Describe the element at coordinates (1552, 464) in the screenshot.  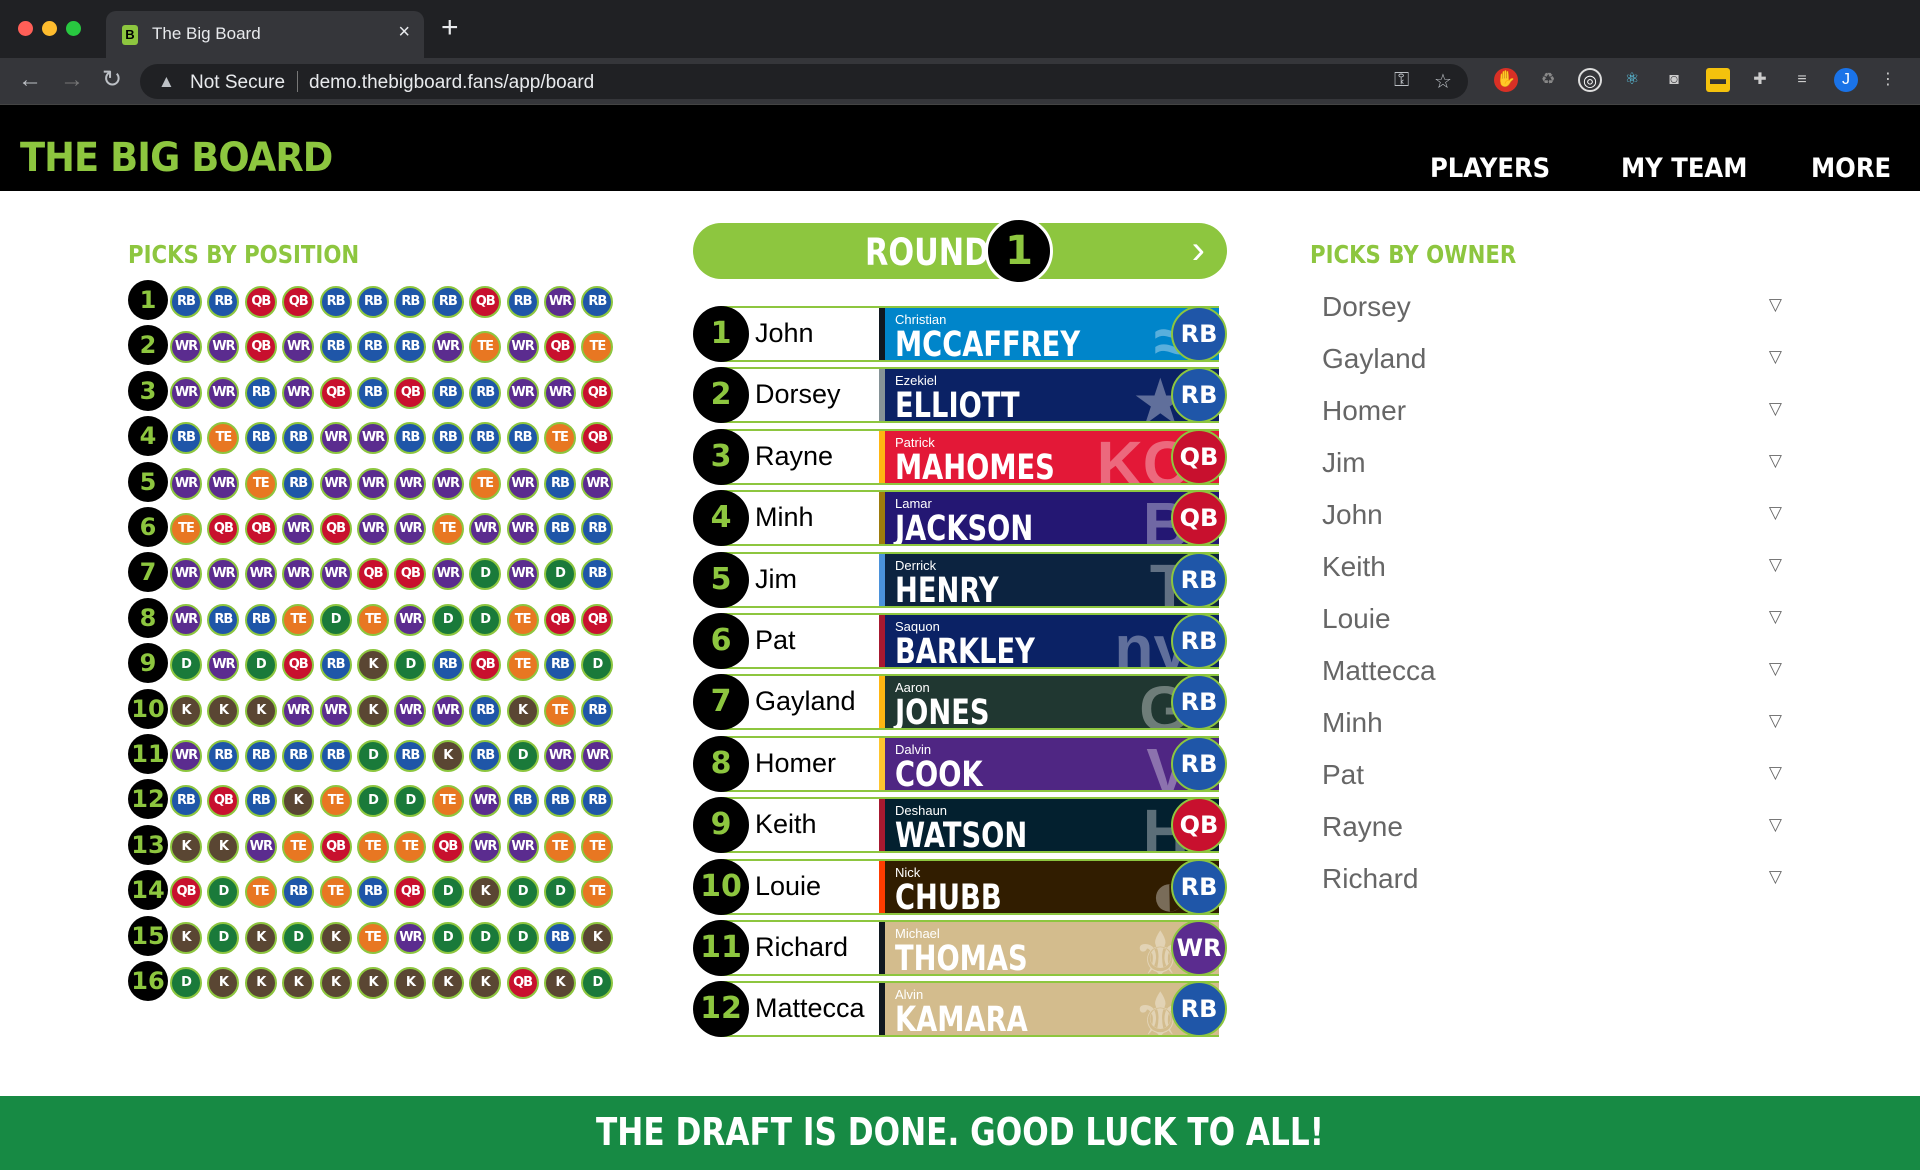
I see `owner-row: Jim ▽` at that location.